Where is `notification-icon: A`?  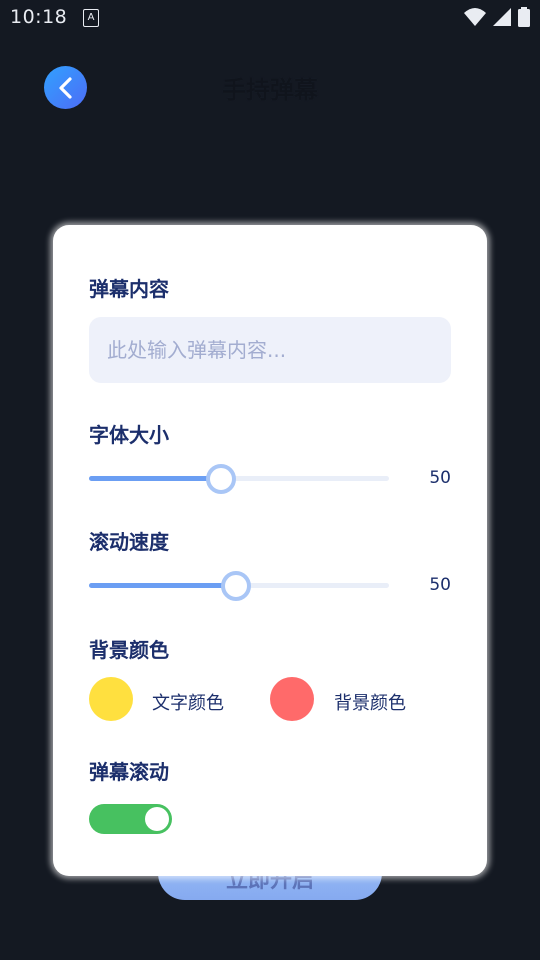 notification-icon: A is located at coordinates (91, 18).